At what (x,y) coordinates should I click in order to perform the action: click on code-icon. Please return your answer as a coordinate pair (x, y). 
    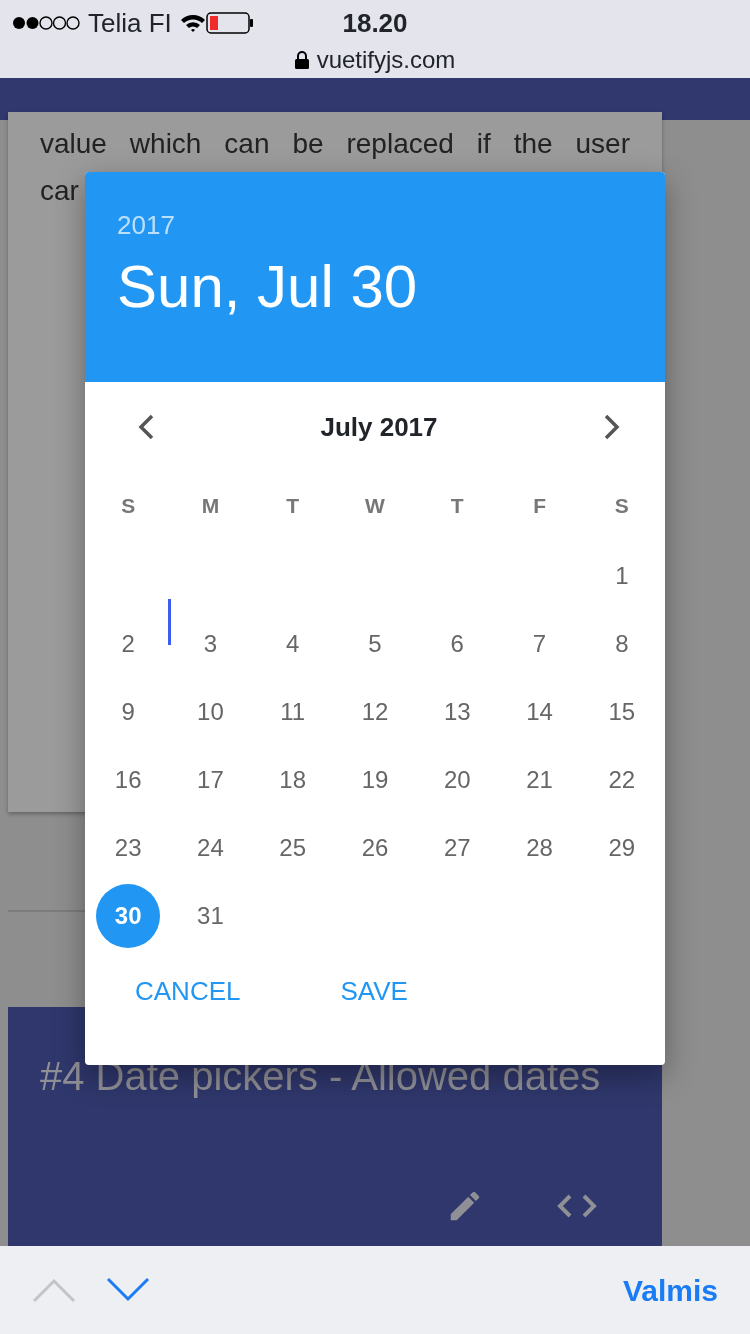
    Looking at the image, I should click on (577, 1206).